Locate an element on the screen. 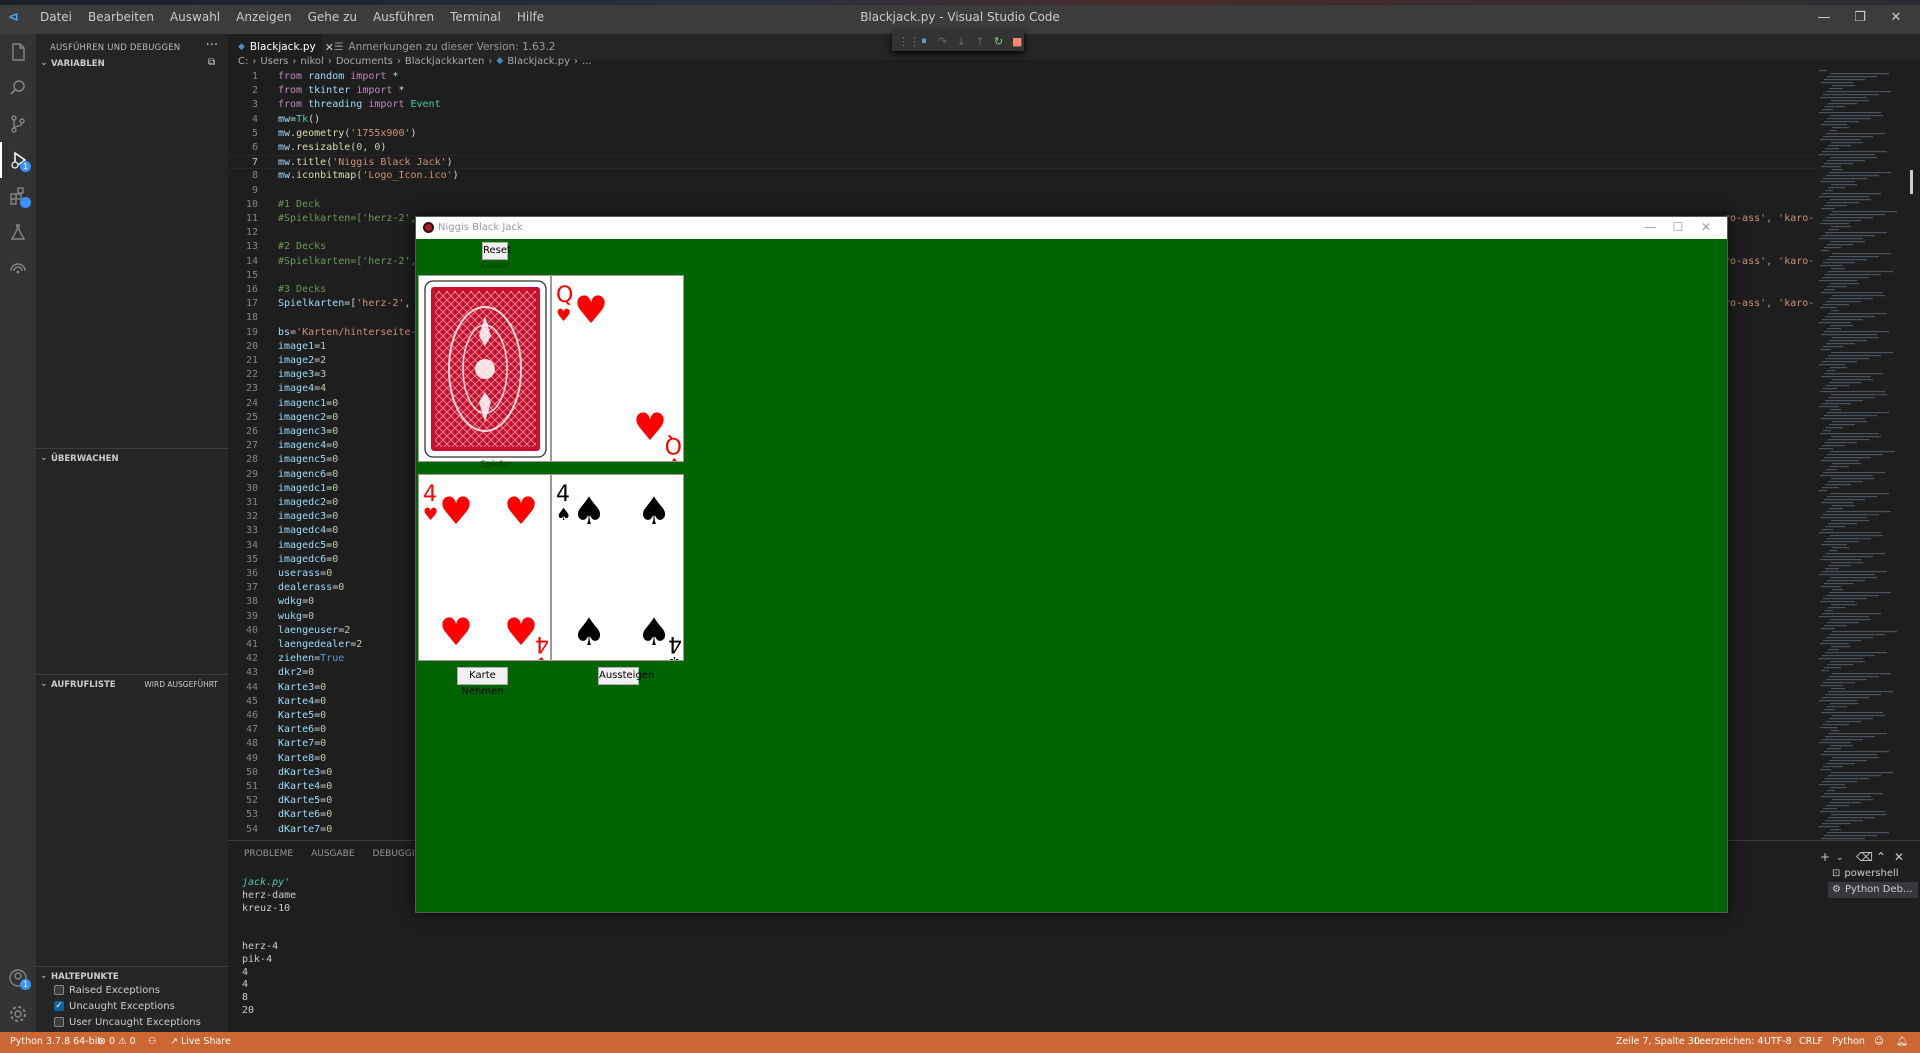 The width and height of the screenshot is (1920, 1053). stand-button: Aussteigen is located at coordinates (626, 676).